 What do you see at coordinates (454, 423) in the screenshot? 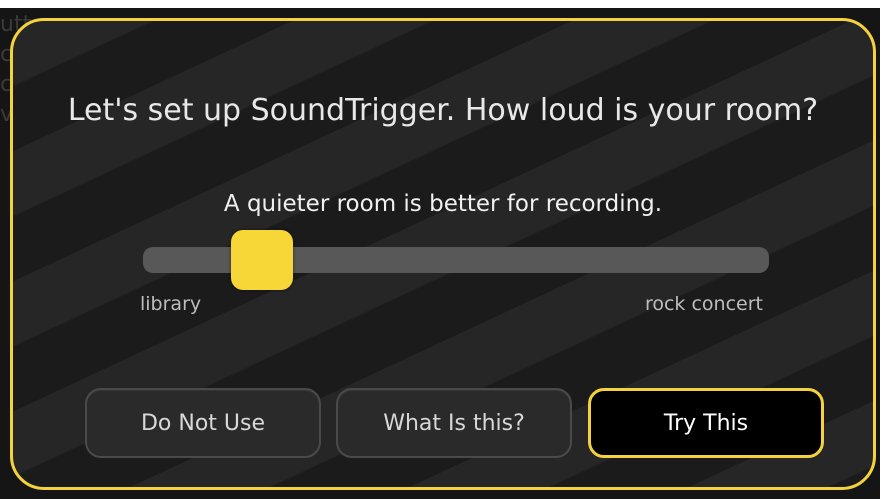
I see `what-is-this-button: What Is this?` at bounding box center [454, 423].